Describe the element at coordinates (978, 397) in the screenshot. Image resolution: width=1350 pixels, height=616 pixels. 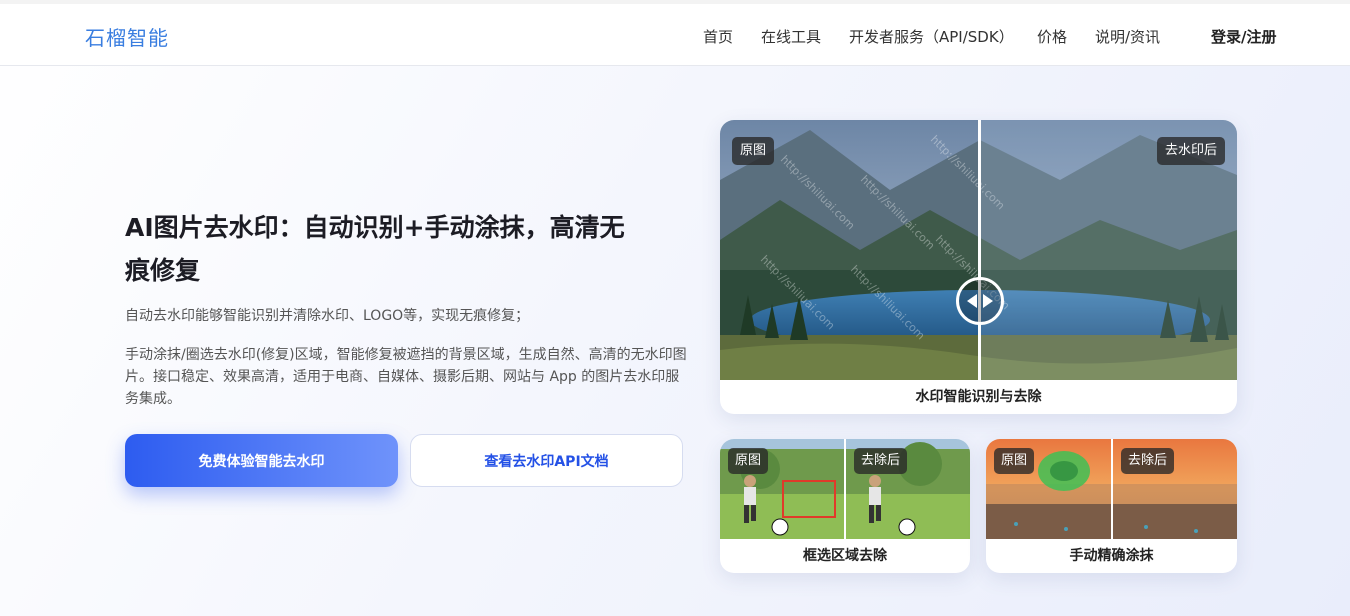
I see `main-card-caption: 水印智能识别与去除` at that location.